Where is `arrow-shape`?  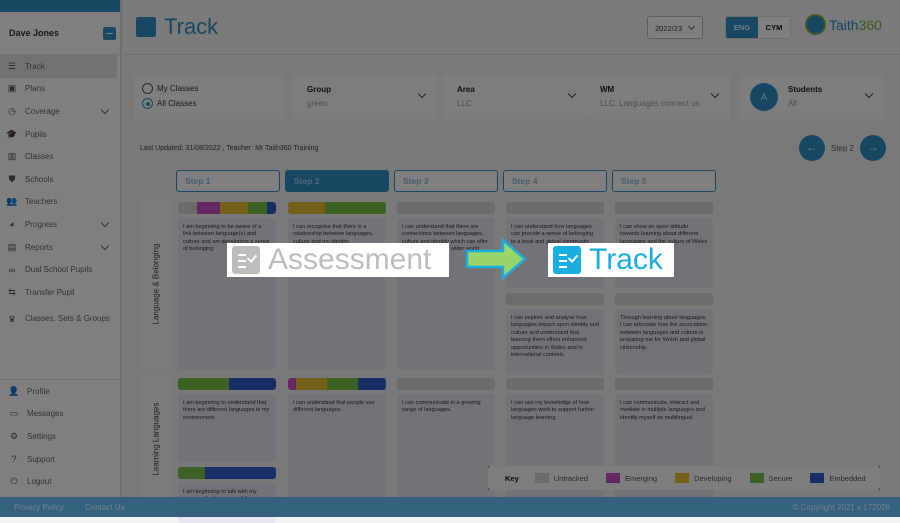 arrow-shape is located at coordinates (496, 259).